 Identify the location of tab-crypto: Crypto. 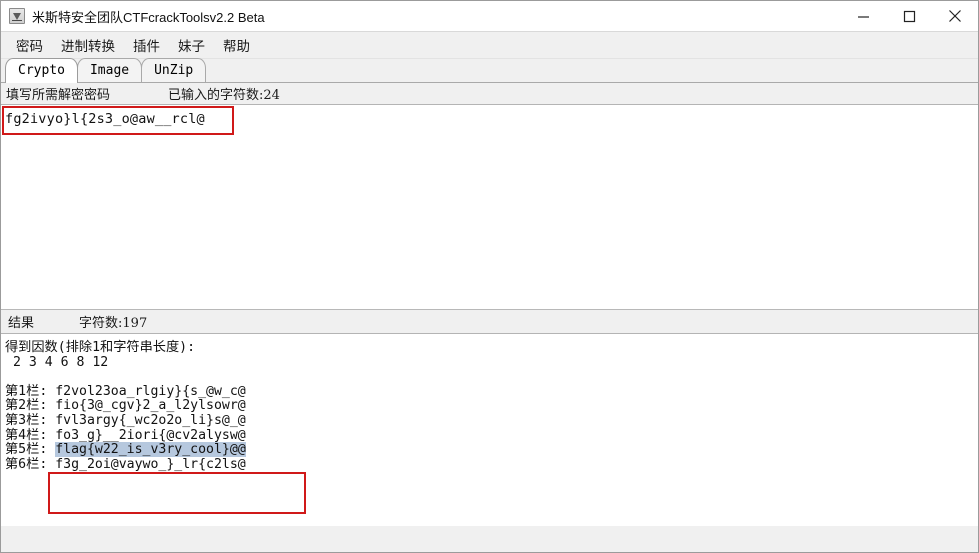
(41, 70).